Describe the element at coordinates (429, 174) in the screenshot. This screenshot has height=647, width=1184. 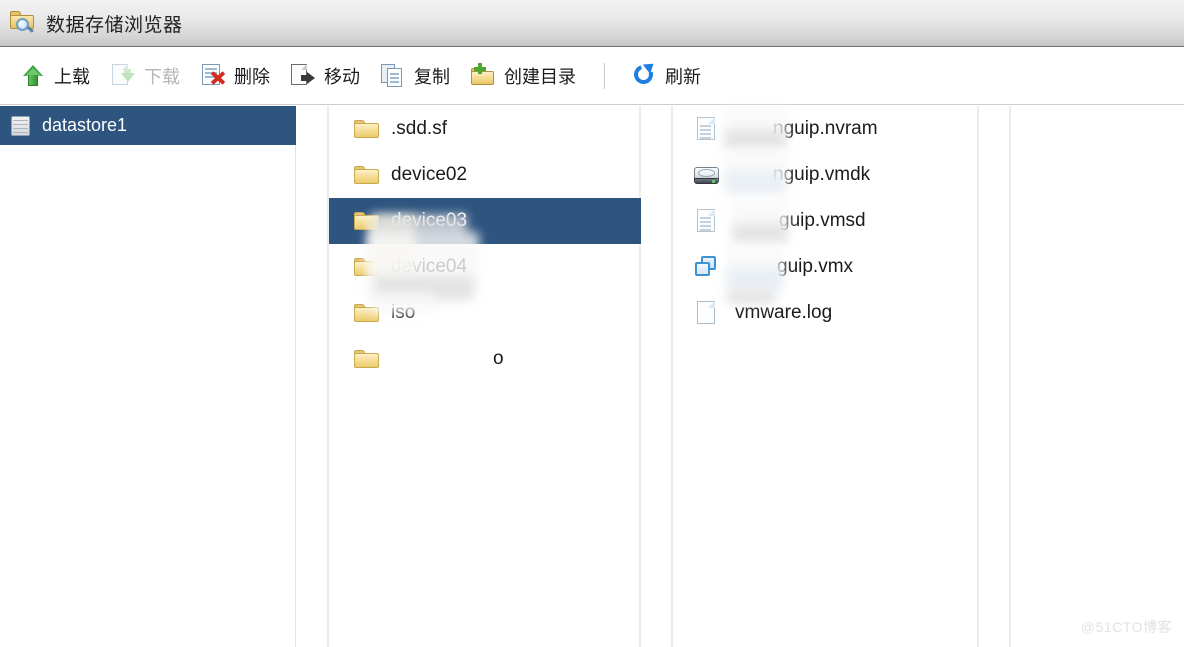
I see `folder-name: device02` at that location.